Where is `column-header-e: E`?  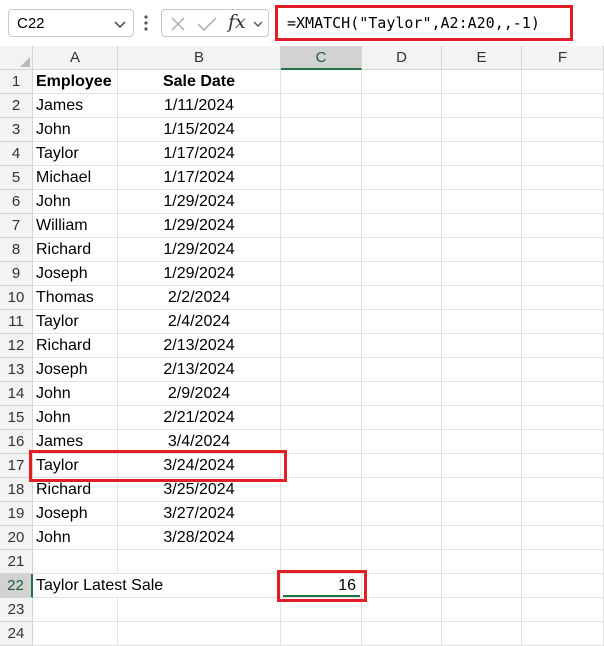 column-header-e: E is located at coordinates (482, 58).